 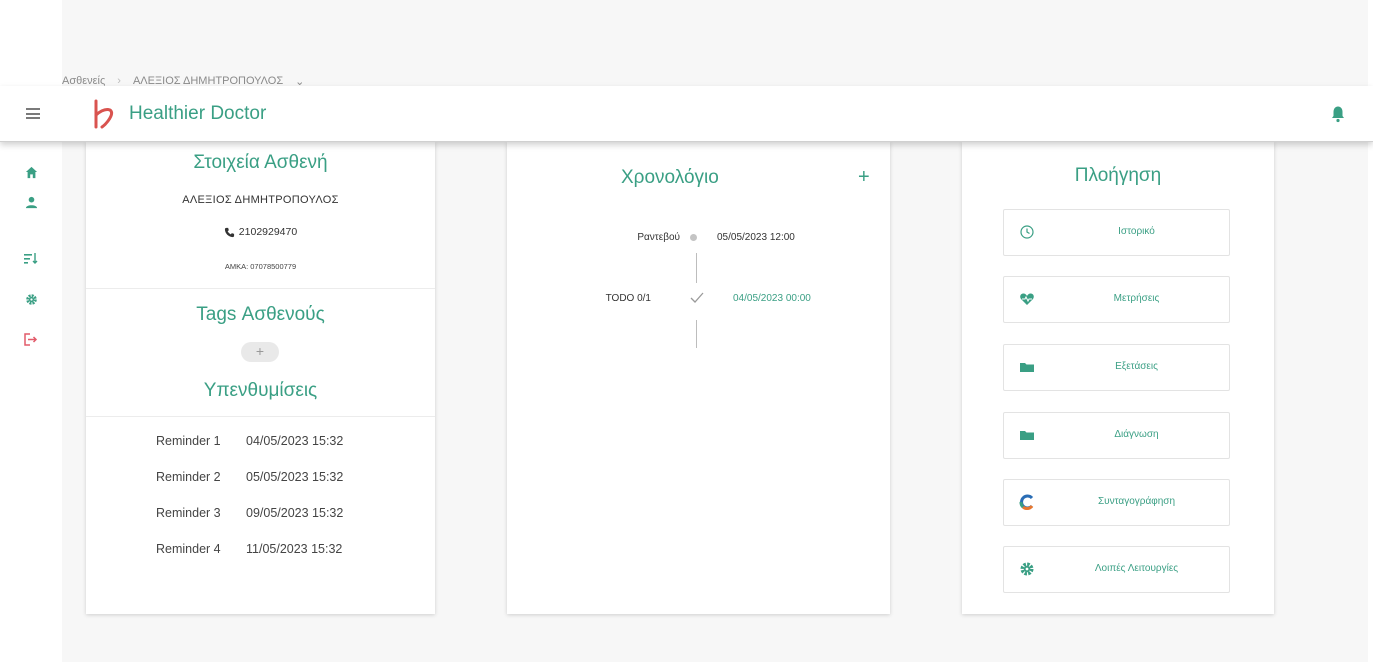 What do you see at coordinates (1116, 232) in the screenshot?
I see `history-button: Ιστορικό` at bounding box center [1116, 232].